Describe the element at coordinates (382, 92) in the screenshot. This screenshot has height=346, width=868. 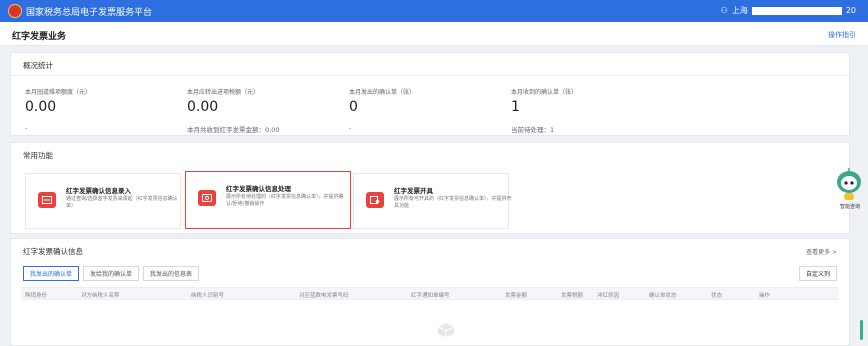
I see `stat-label: 本月发出的确认单（张）` at that location.